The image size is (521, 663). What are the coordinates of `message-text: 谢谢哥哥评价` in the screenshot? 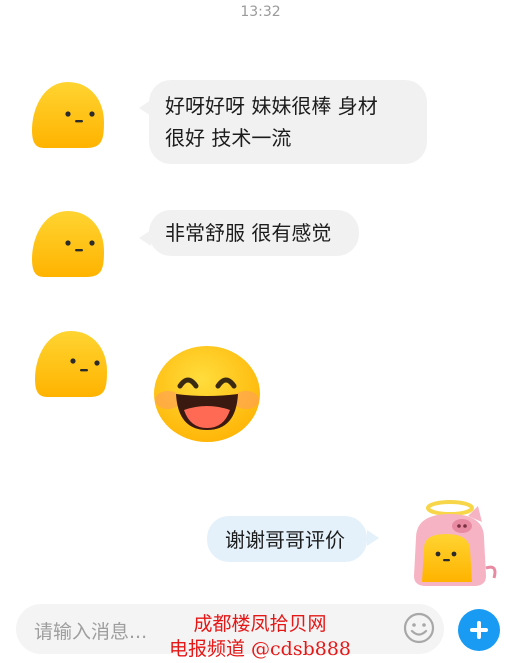 It's located at (285, 540).